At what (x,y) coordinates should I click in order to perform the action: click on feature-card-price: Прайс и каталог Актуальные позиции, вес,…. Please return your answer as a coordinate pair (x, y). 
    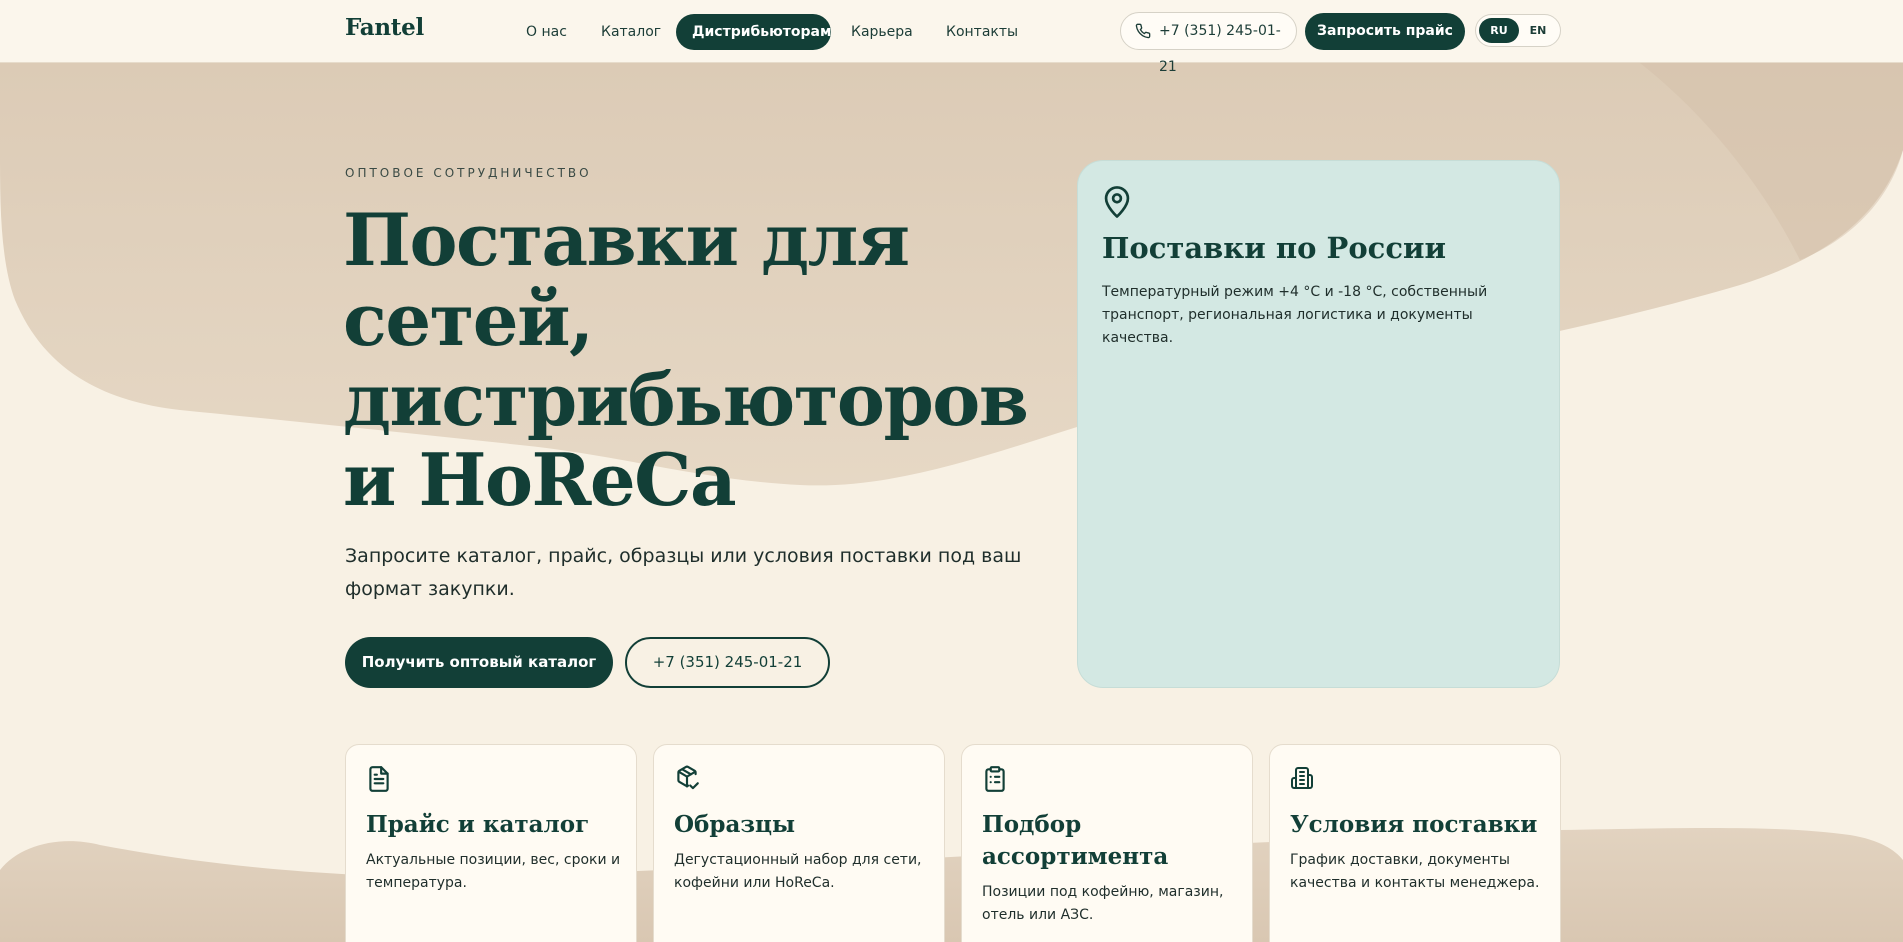
    Looking at the image, I should click on (491, 843).